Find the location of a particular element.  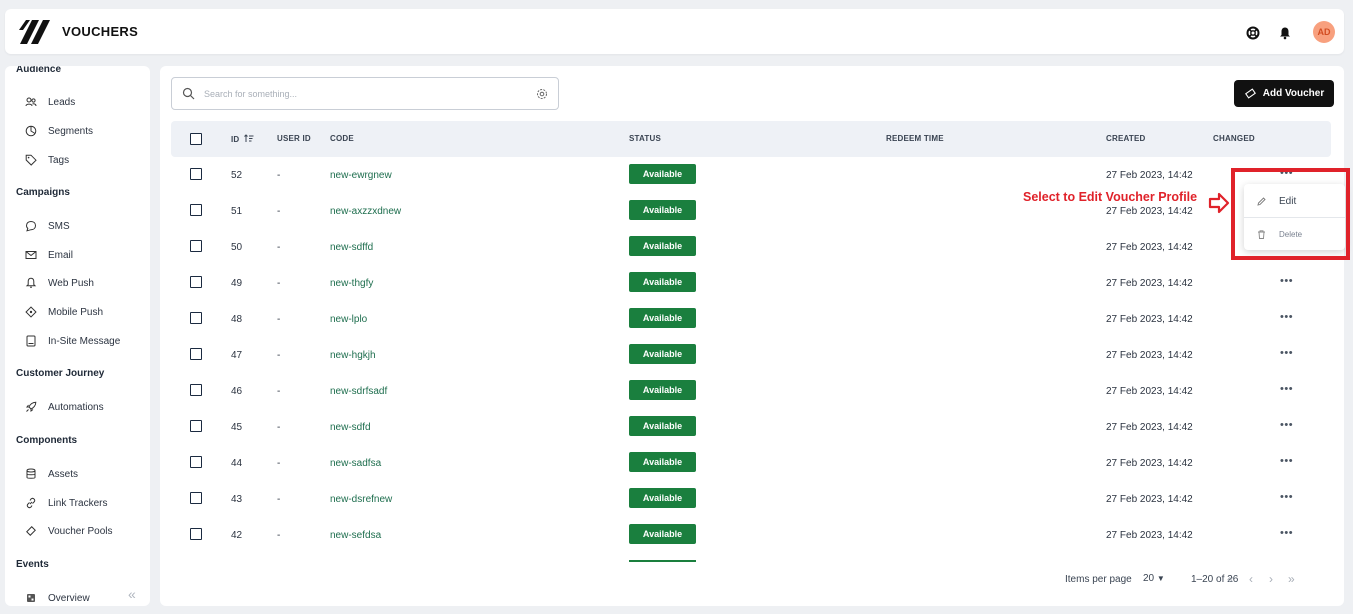

column-header-changed: CHANGED is located at coordinates (1234, 138).